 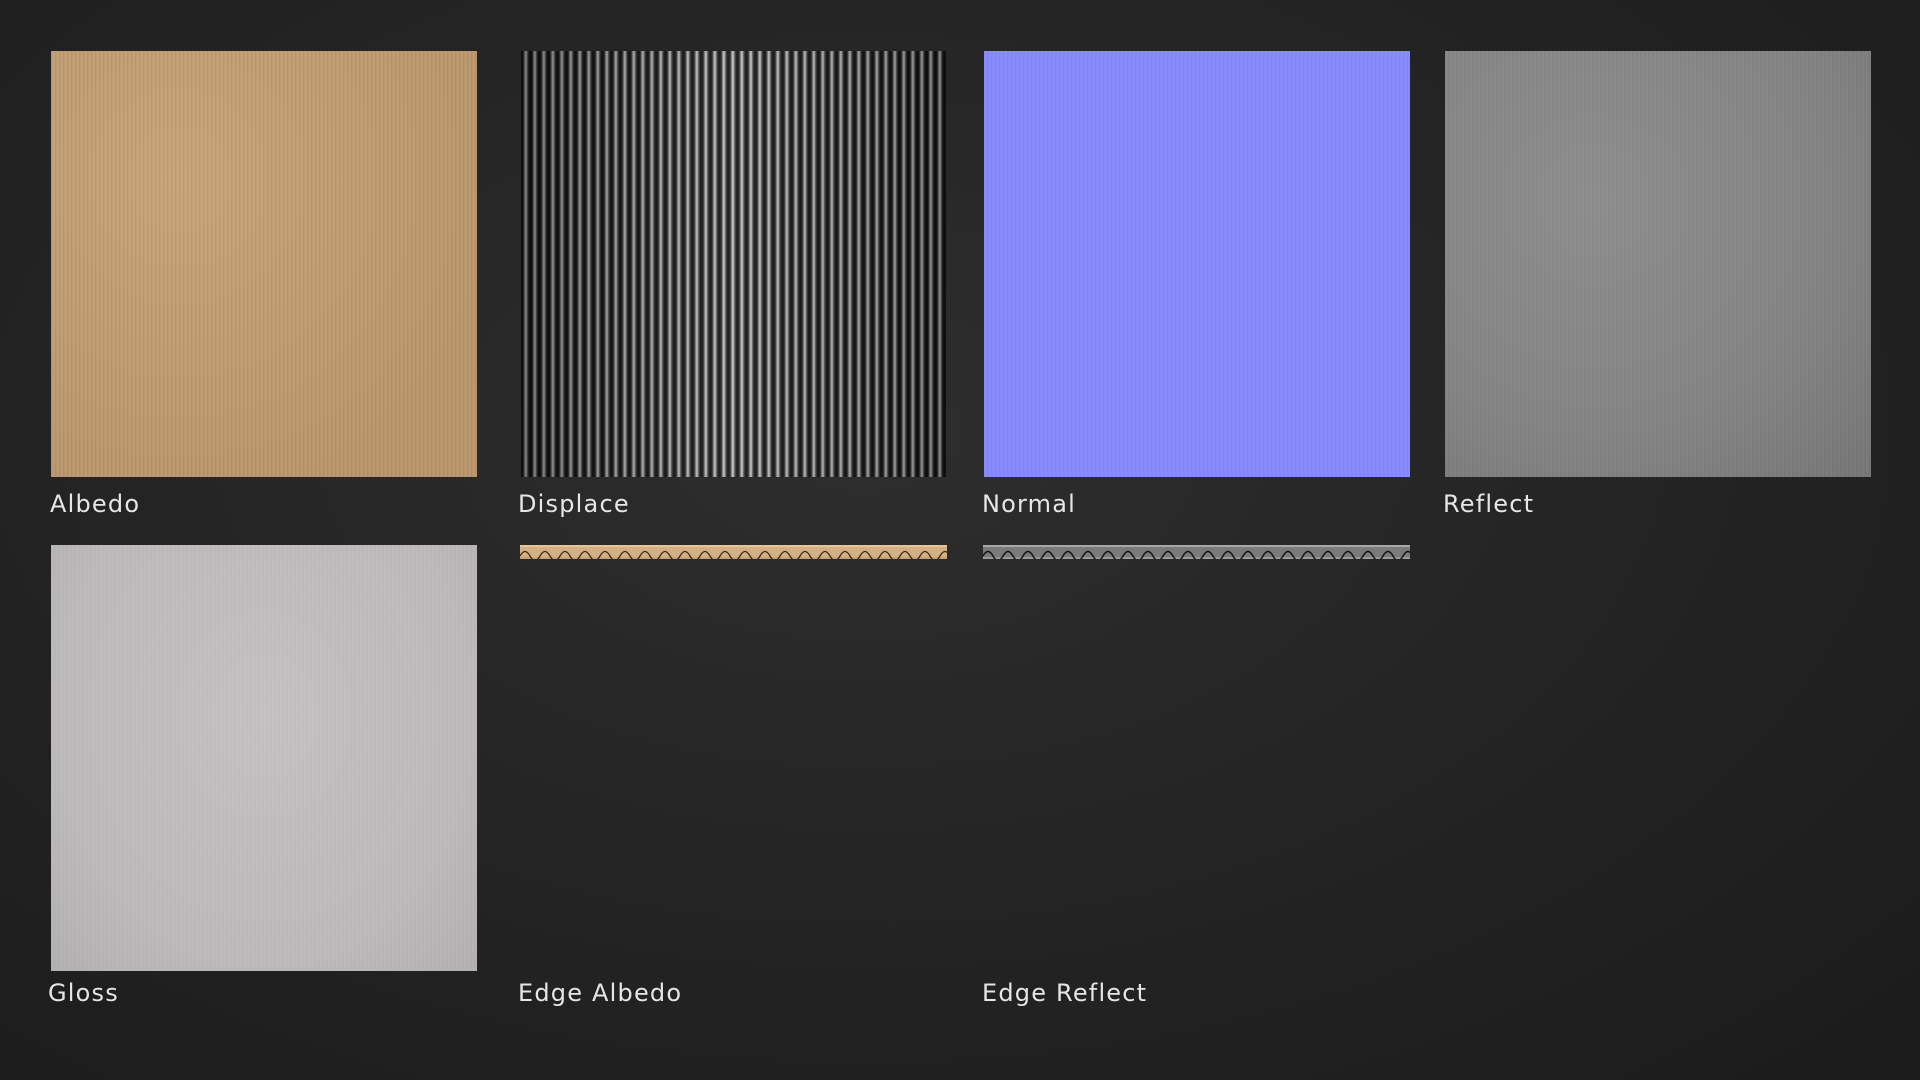 I want to click on reflect-swatch, so click(x=1658, y=264).